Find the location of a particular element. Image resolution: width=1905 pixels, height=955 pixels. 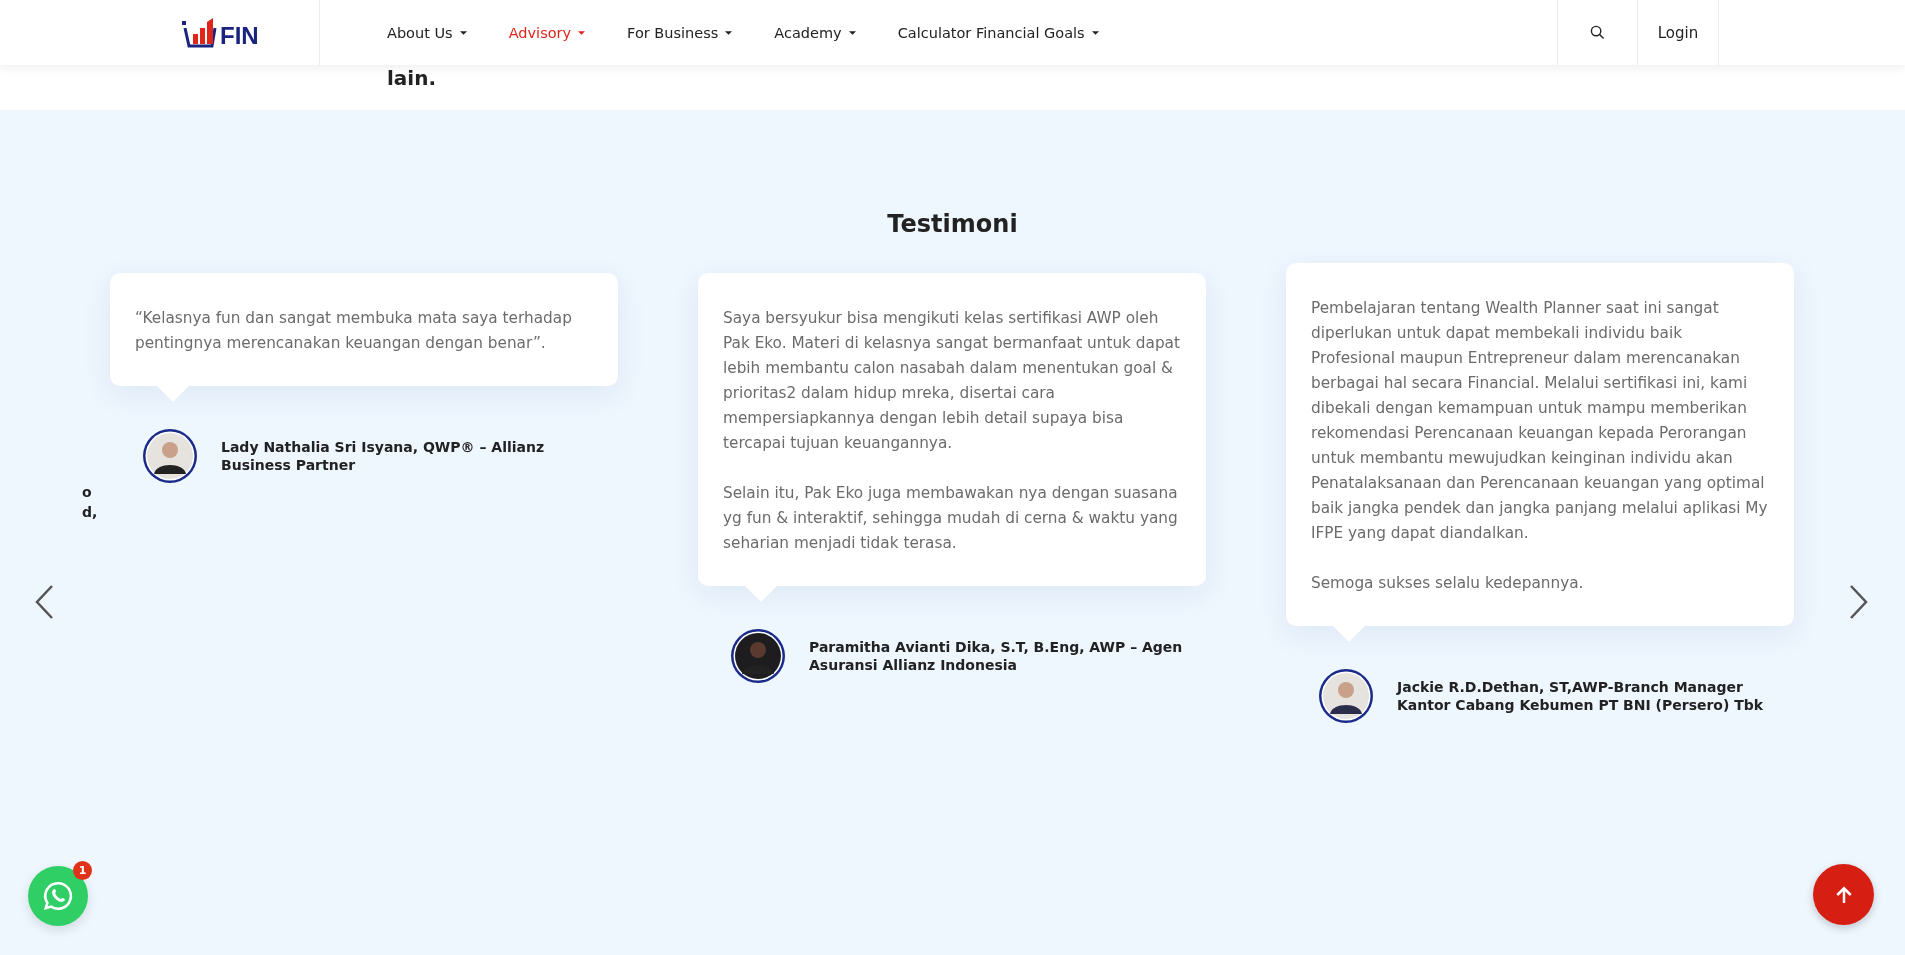

quote-text: Pembelajaran tentang Wealth Planner saat ini sangat diperlukan untuk dapat membekali individu baik Profesional maupun Entrepreneur dalam merencanakan berbagai hal secara Financial. Melalui sertifikasi ini, kami dibekali dengan kemampuan untuk mampu memberikan rekomendasi Perencanaan keuangan kepada Perorangan untuk membantu mewujudkan keinginan individu akan Penatalaksanaan dan Perencanaan keuangan yang optimal baik jangka pendek dan jangka panjang melalui aplikasi My IFPE yang dapat diandalkan. is located at coordinates (1540, 421).